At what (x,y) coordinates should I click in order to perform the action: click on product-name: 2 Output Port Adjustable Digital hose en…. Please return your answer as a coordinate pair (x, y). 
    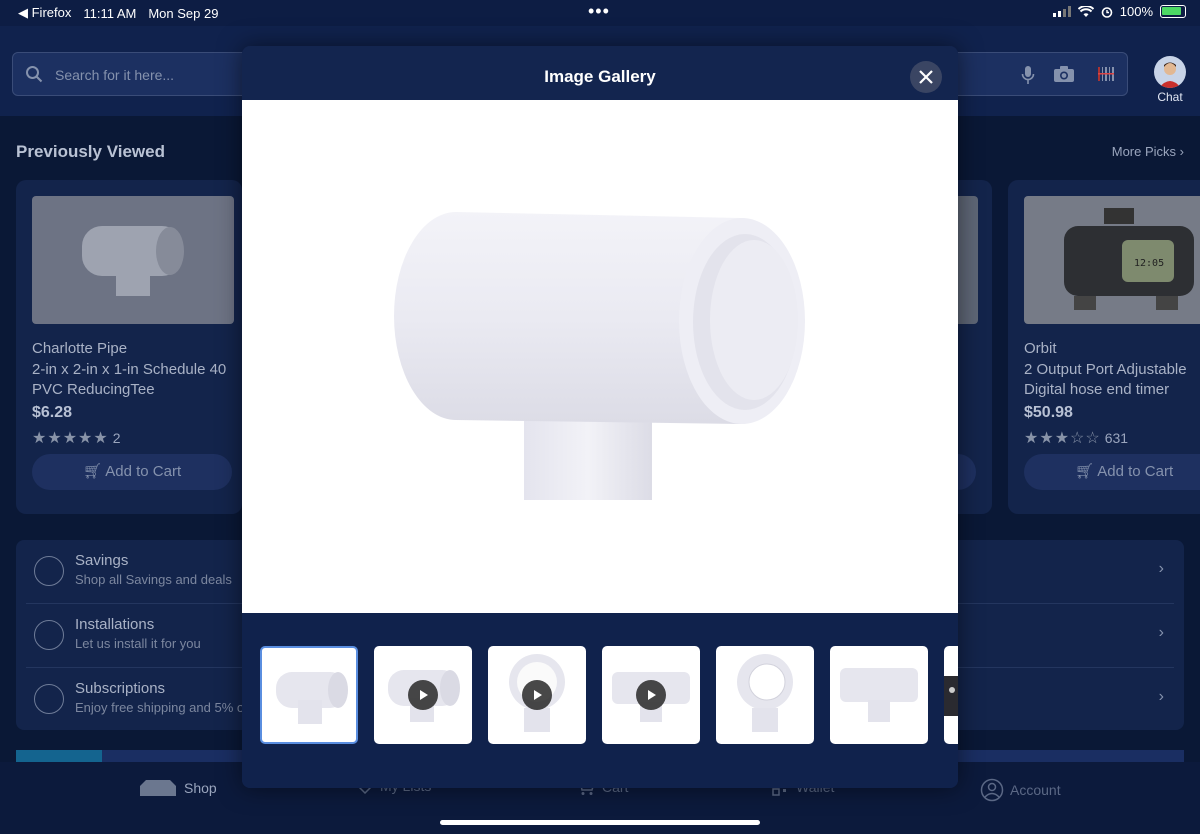
    Looking at the image, I should click on (1105, 379).